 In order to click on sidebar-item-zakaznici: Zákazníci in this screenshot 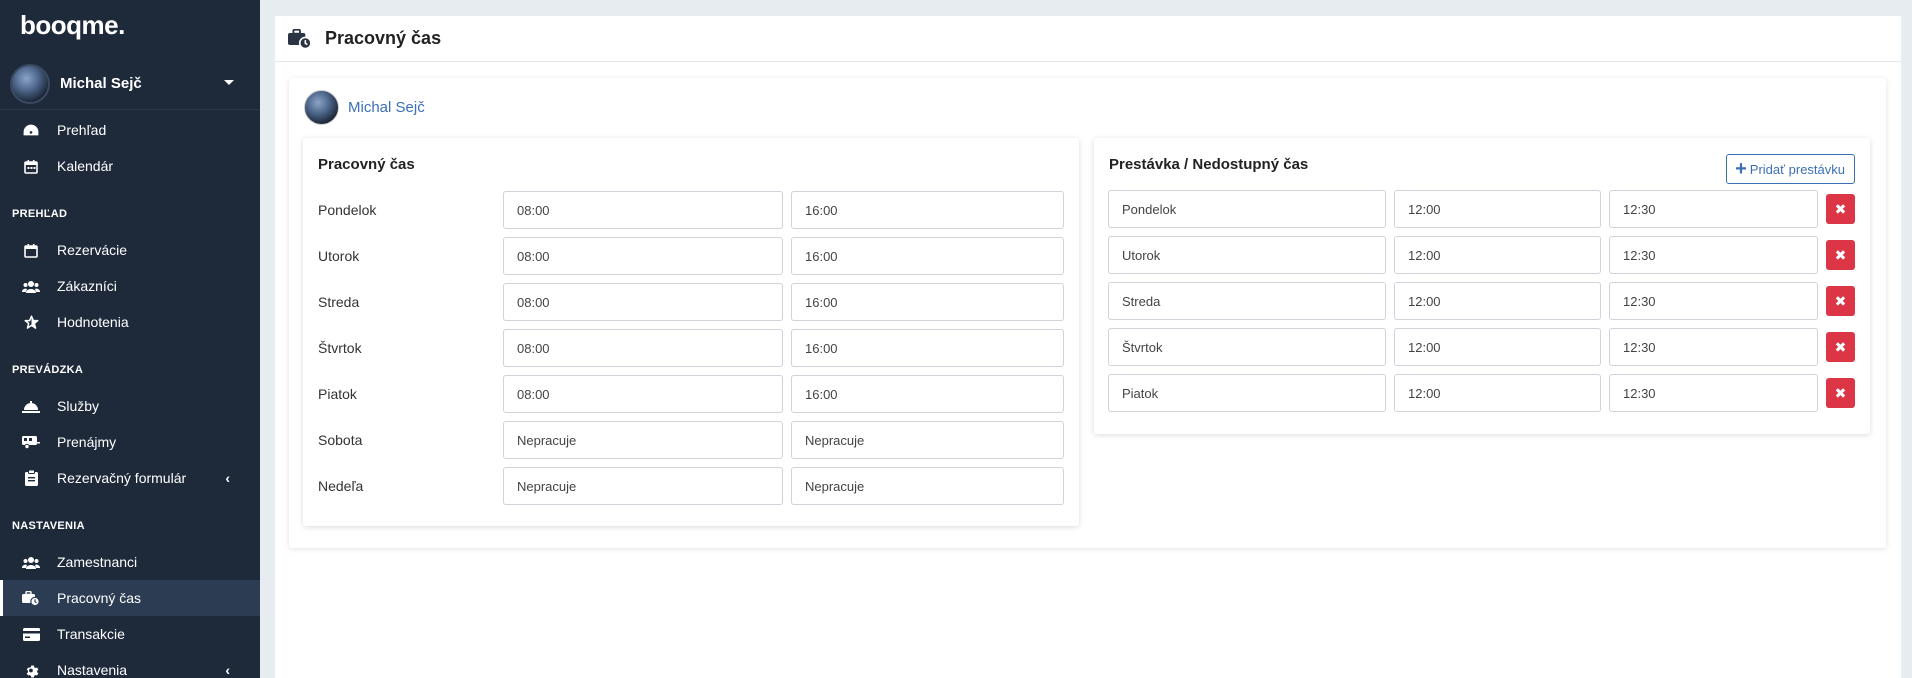, I will do `click(130, 286)`.